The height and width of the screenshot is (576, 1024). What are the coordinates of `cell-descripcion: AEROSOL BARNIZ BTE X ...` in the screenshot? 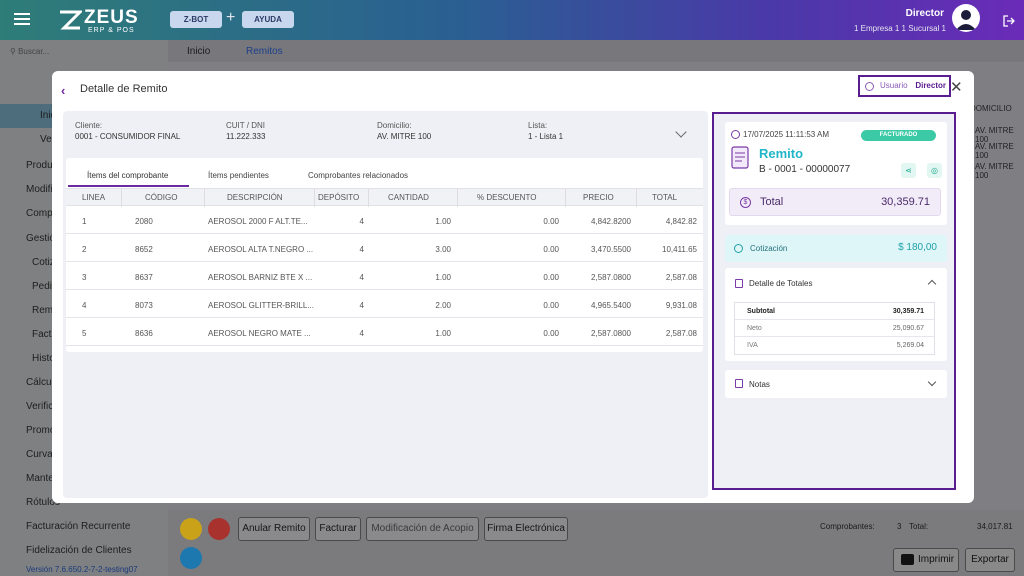 It's located at (260, 277).